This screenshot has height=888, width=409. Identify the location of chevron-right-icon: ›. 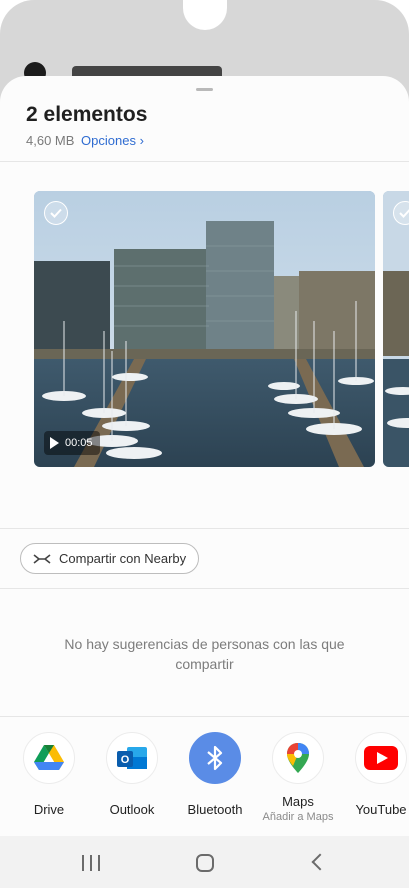
(141, 140).